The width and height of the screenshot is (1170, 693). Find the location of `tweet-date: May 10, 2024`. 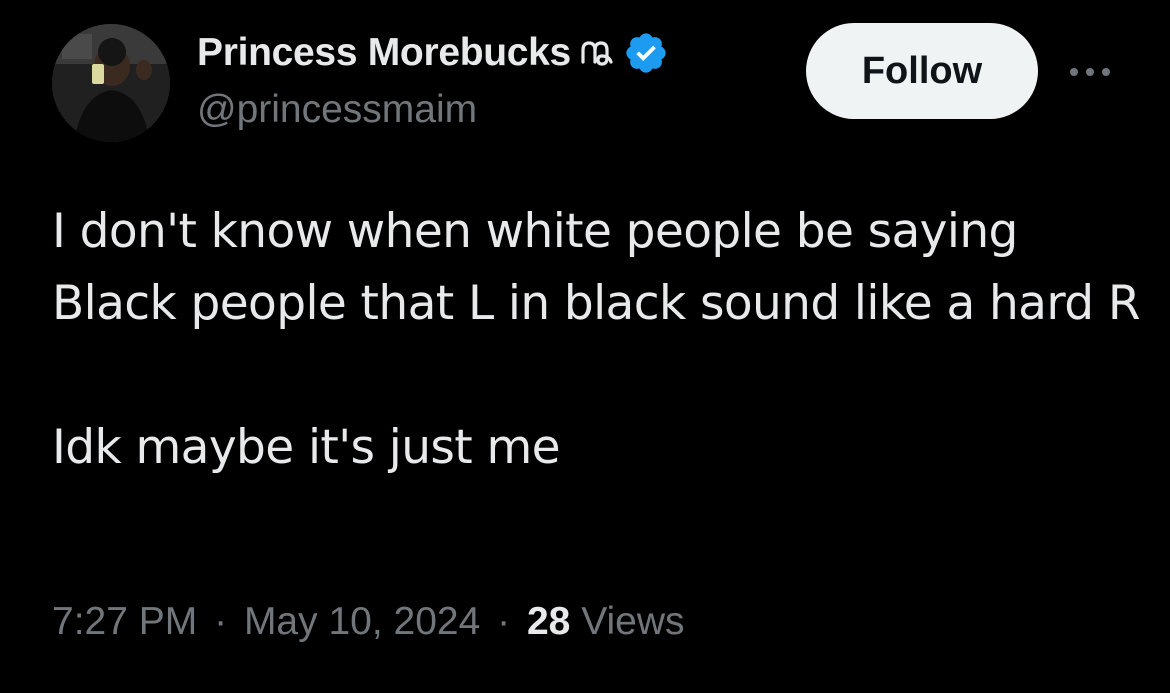

tweet-date: May 10, 2024 is located at coordinates (362, 621).